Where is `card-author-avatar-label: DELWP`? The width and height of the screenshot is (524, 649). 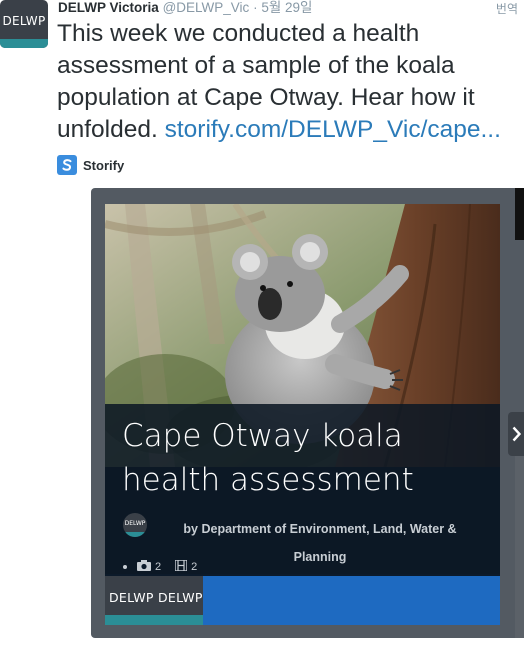
card-author-avatar-label: DELWP is located at coordinates (135, 523).